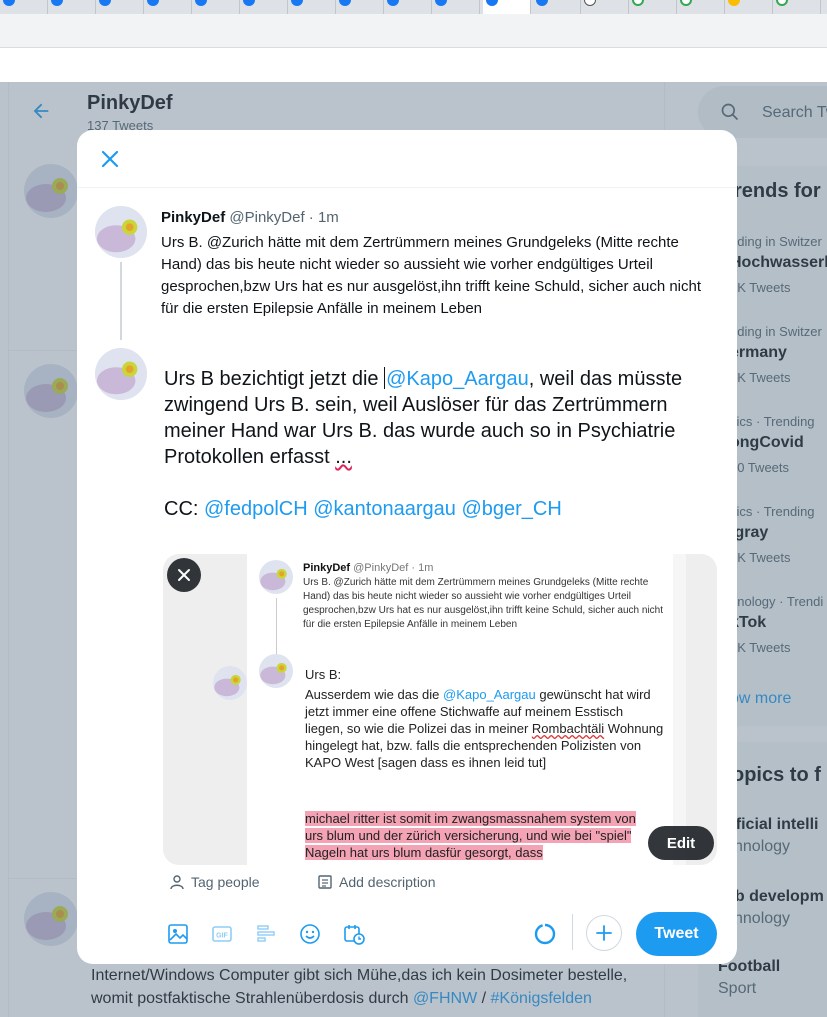 This screenshot has height=1017, width=827. I want to click on compose-toolbar: GIF, so click(271, 934).